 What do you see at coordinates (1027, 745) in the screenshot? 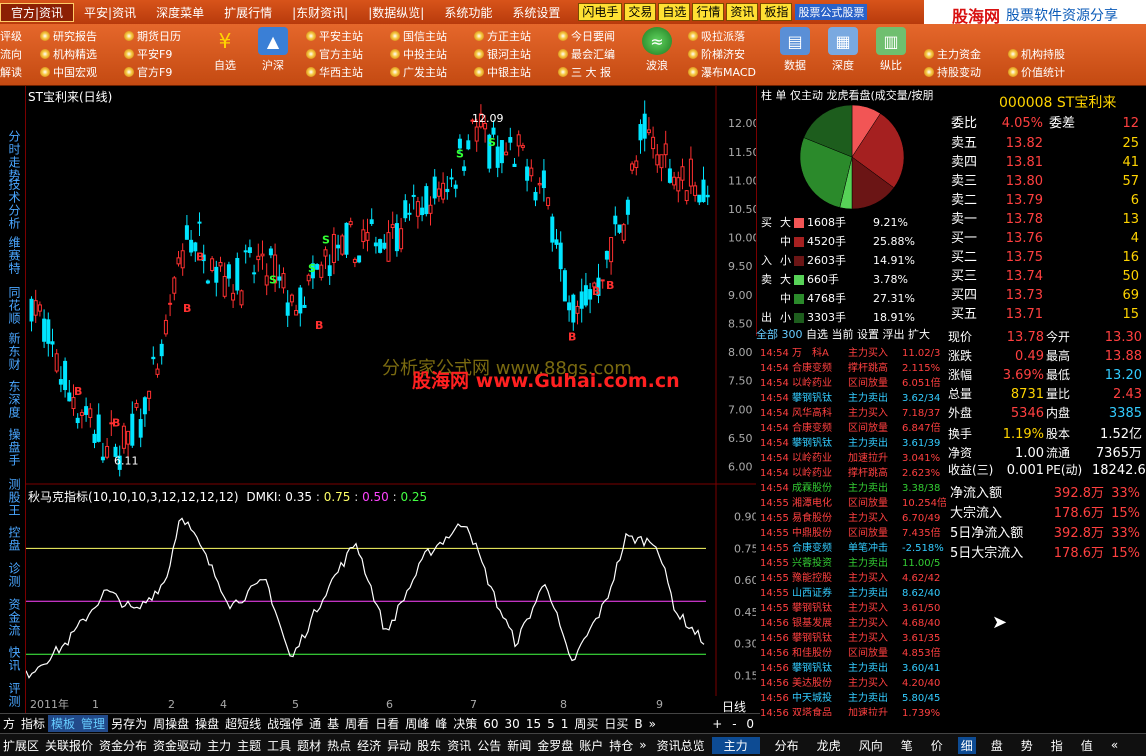
I see `bottom-tab: 势` at bounding box center [1027, 745].